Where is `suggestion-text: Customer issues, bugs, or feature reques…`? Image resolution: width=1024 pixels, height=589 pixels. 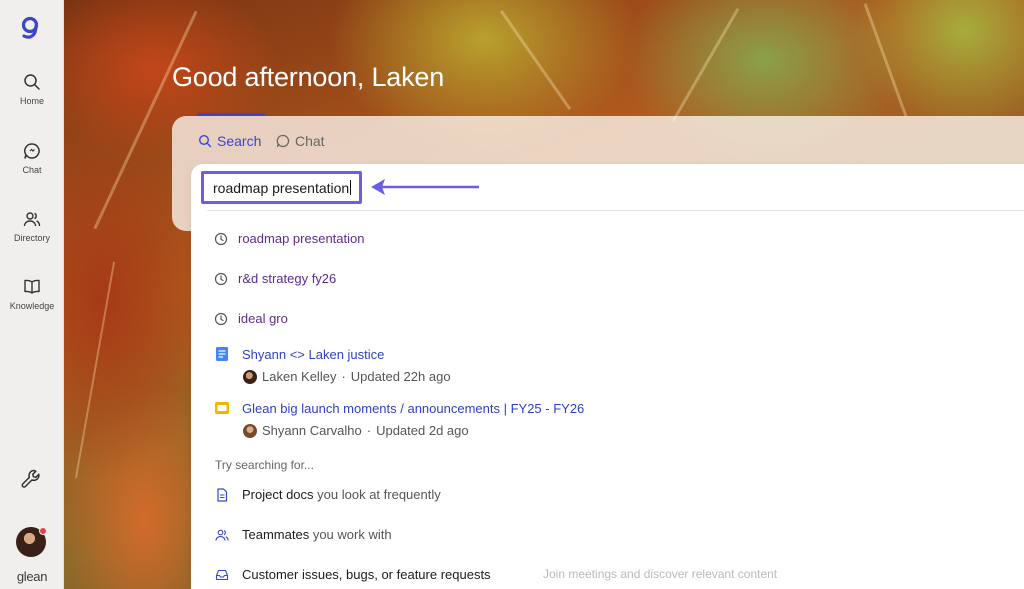
suggestion-text: Customer issues, bugs, or feature reques… is located at coordinates (366, 574).